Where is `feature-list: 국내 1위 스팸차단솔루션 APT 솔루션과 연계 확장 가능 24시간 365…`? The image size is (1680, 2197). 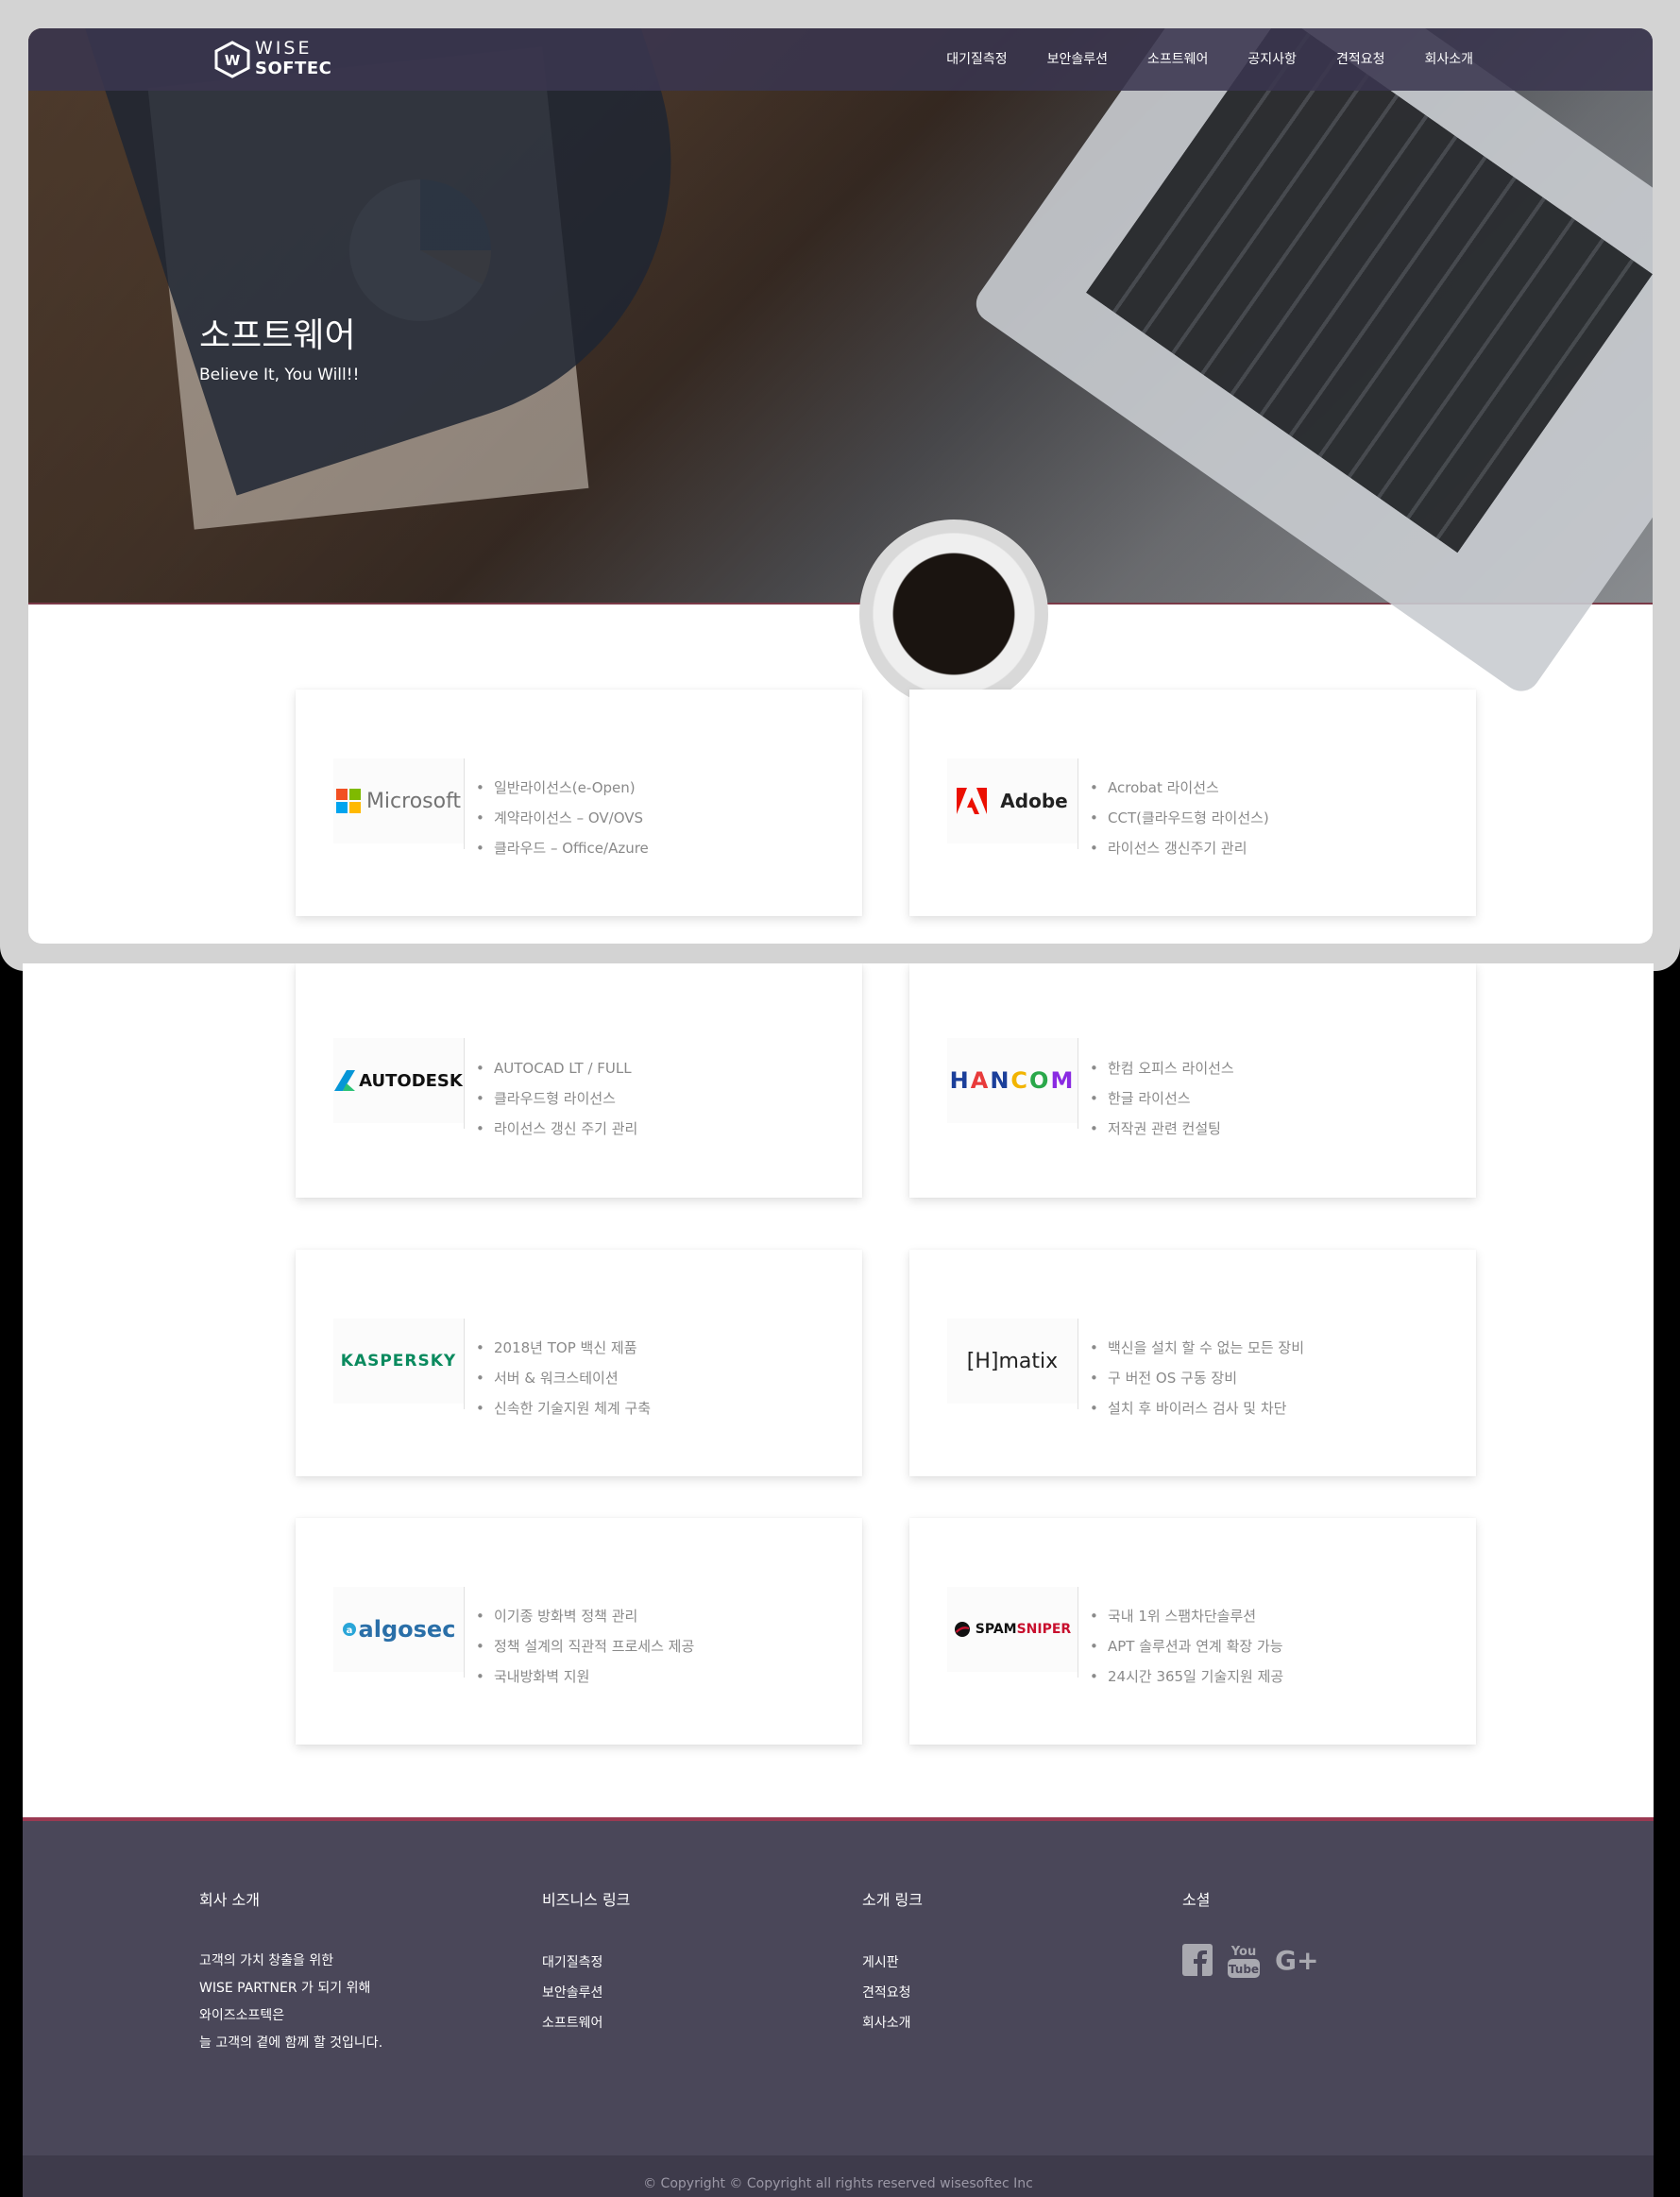
feature-list: 국내 1위 스팸차단솔루션 APT 솔루션과 연계 확장 가능 24시간 365… is located at coordinates (1184, 1646).